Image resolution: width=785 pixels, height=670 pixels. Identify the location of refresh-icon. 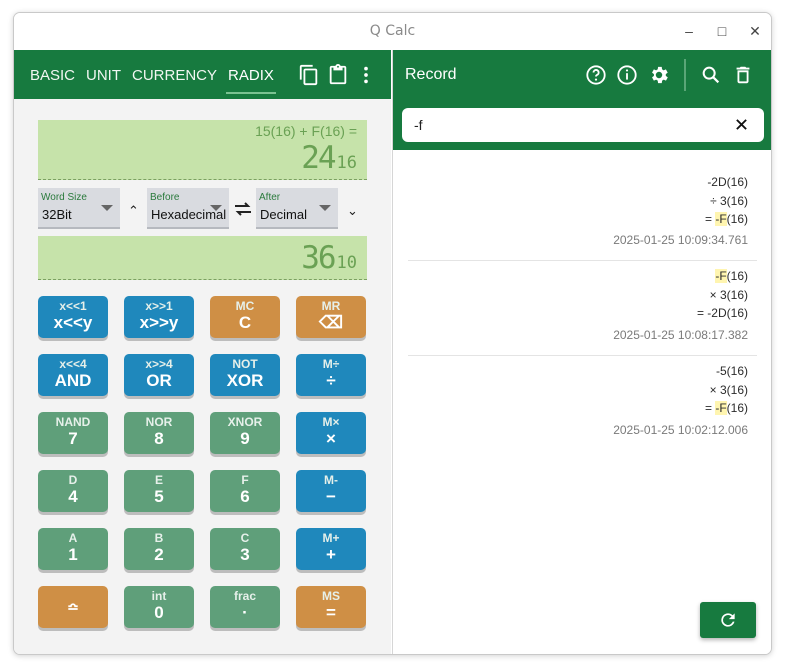
(728, 620).